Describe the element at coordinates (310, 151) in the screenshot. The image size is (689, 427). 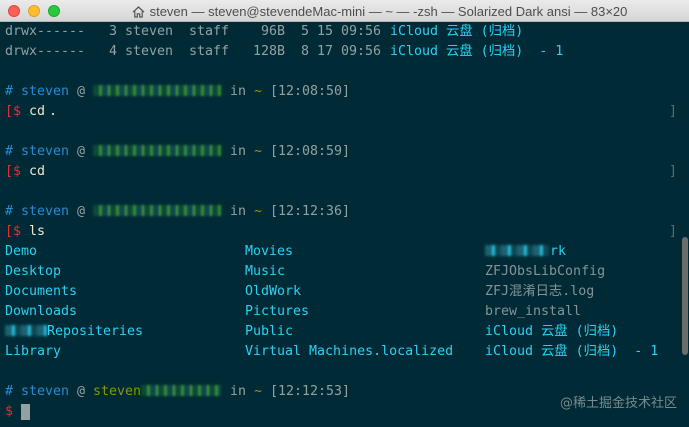
I see `prompt-time: [12:08:59]` at that location.